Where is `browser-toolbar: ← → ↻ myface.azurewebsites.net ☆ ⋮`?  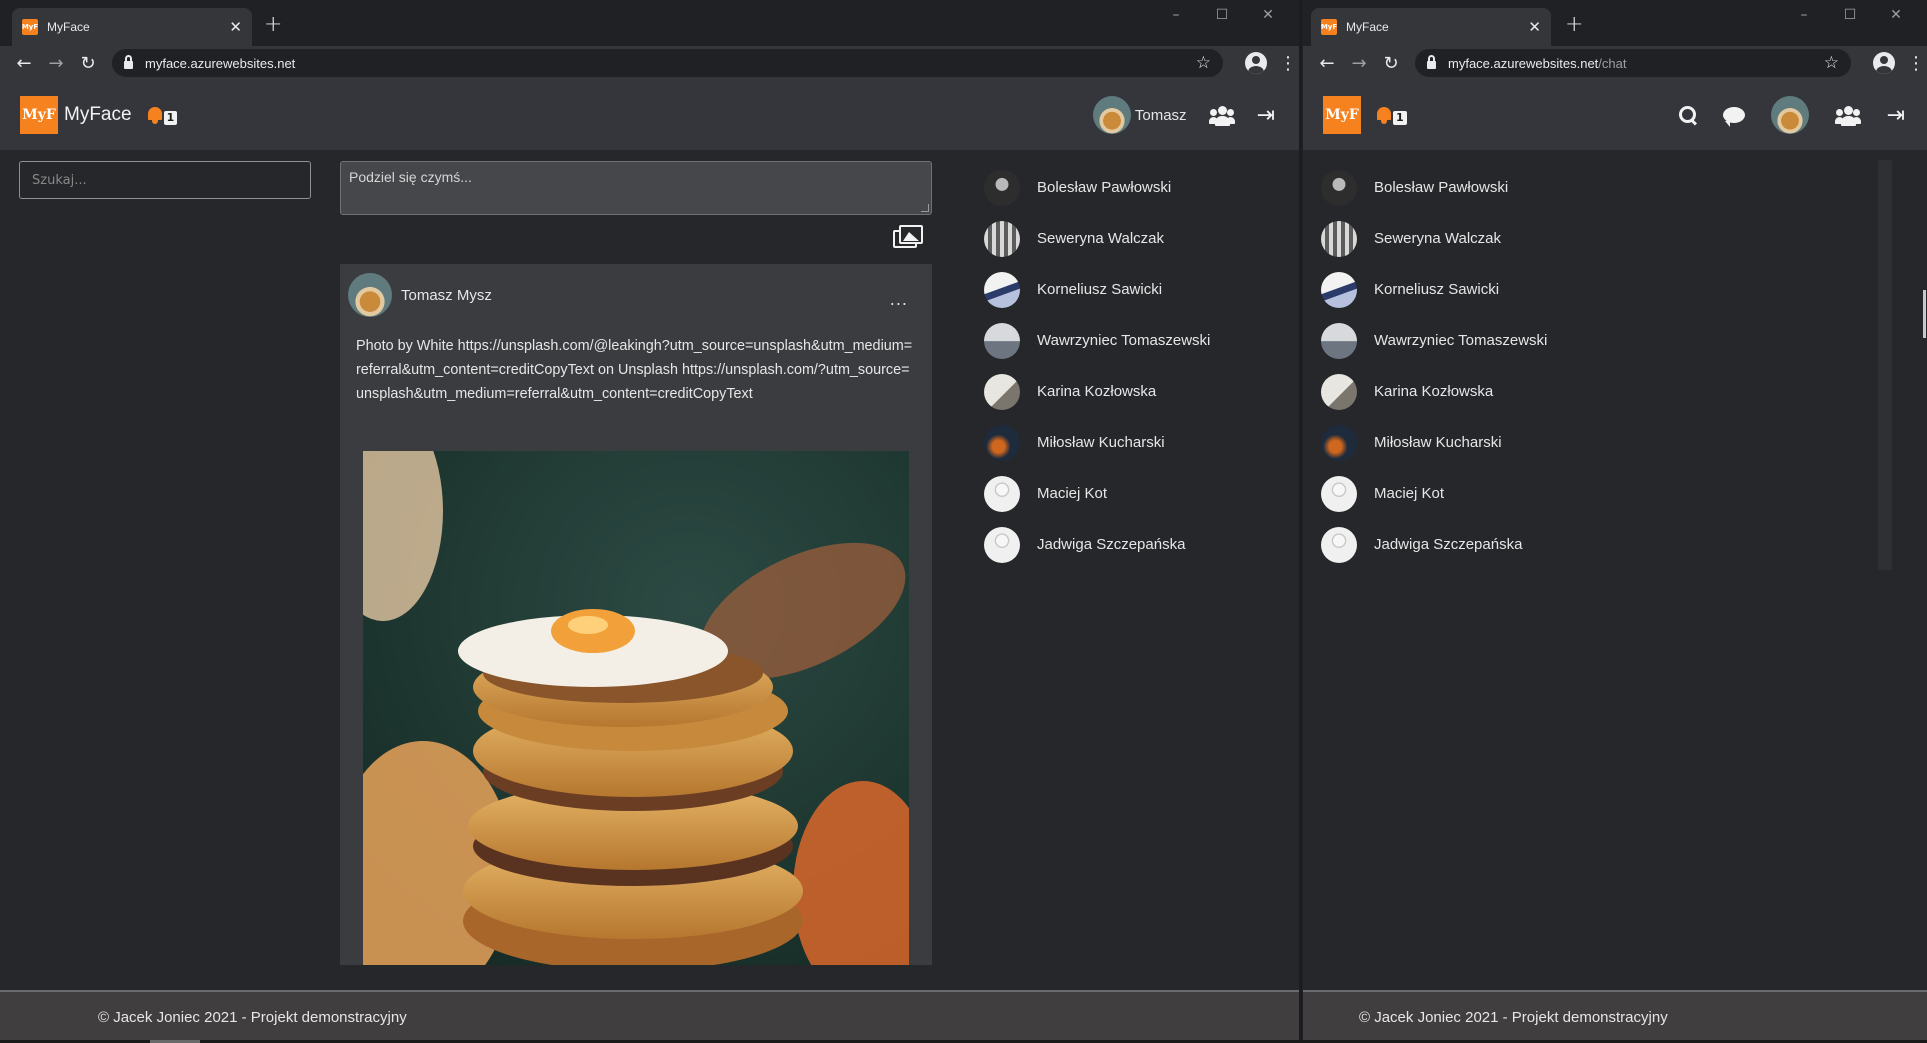
browser-toolbar: ← → ↻ myface.azurewebsites.net ☆ ⋮ is located at coordinates (649, 63).